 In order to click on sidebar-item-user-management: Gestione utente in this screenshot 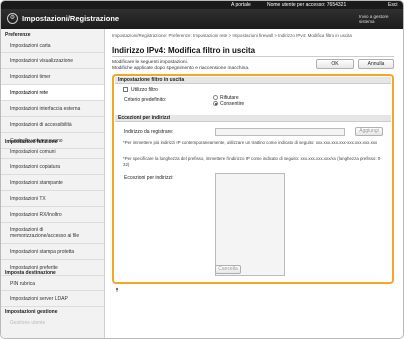, I will do `click(52, 323)`.